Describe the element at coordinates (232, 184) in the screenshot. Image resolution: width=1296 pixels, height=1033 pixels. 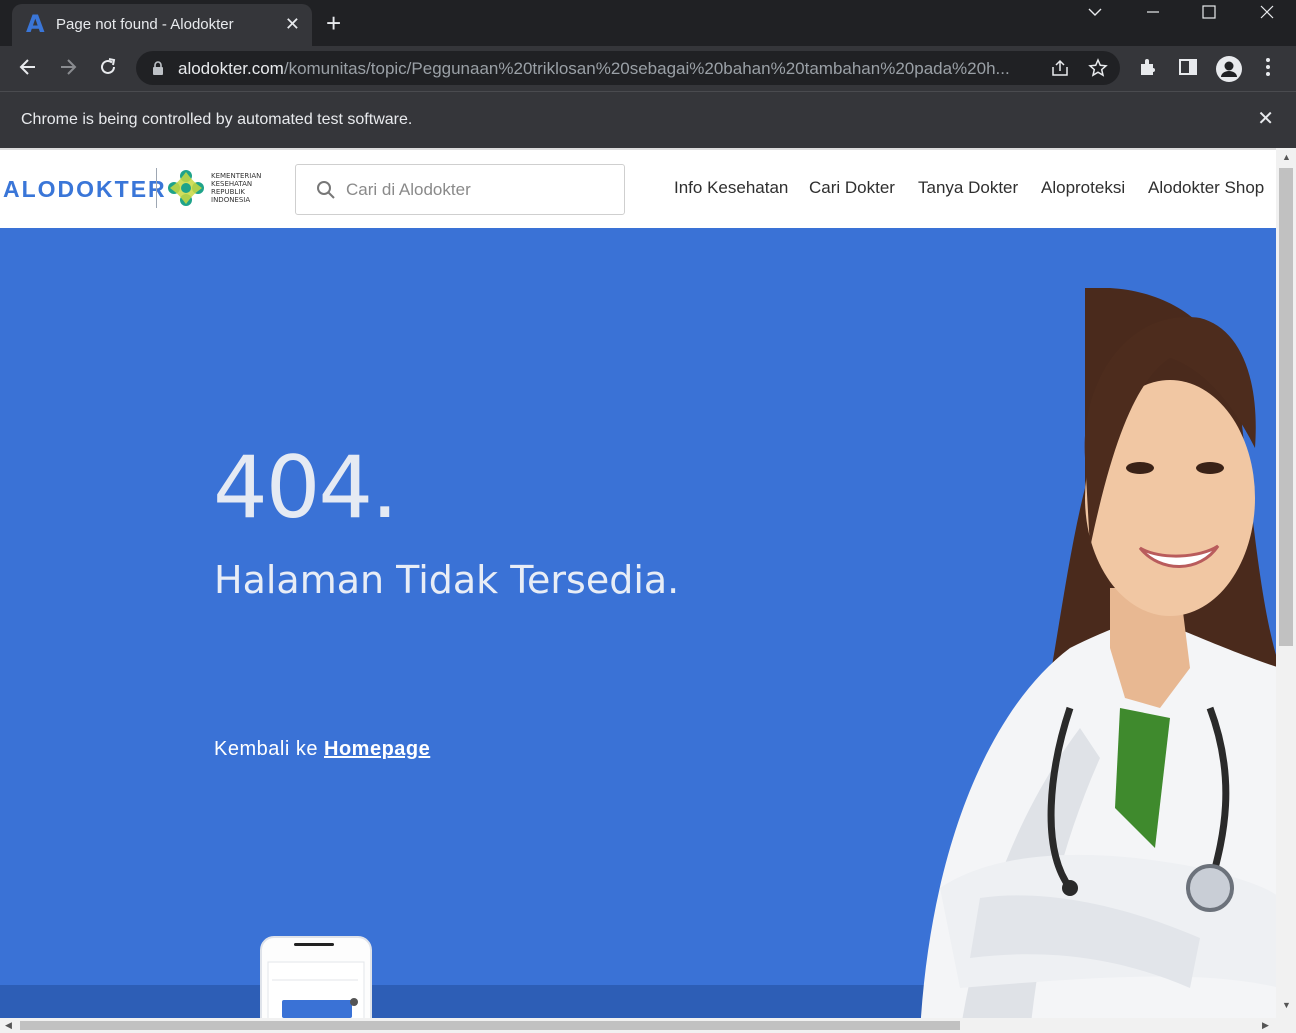
I see `kemenkes-line: KESEHATAN` at that location.